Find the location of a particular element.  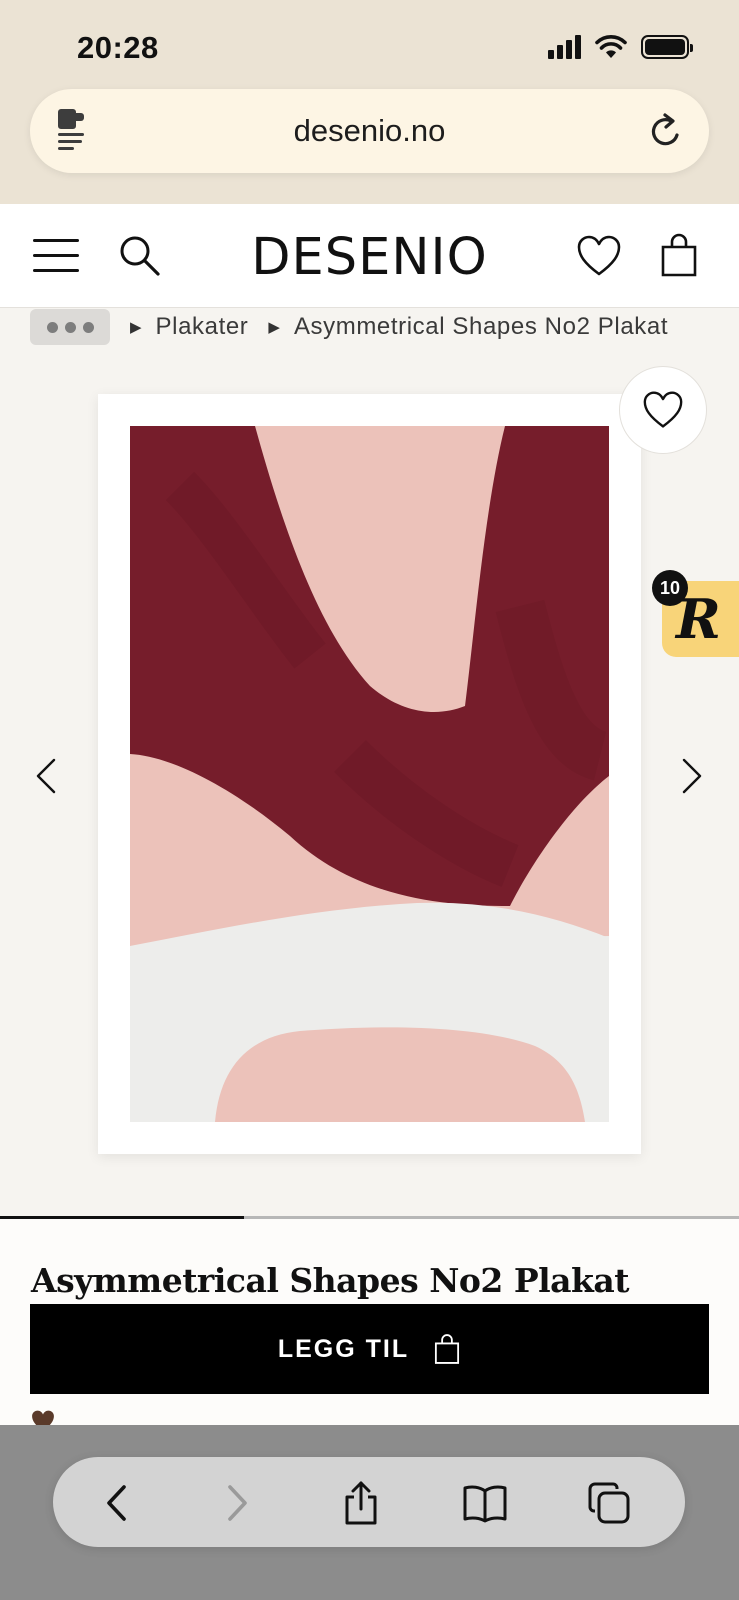

previous-image-arrow-icon is located at coordinates (46, 776).